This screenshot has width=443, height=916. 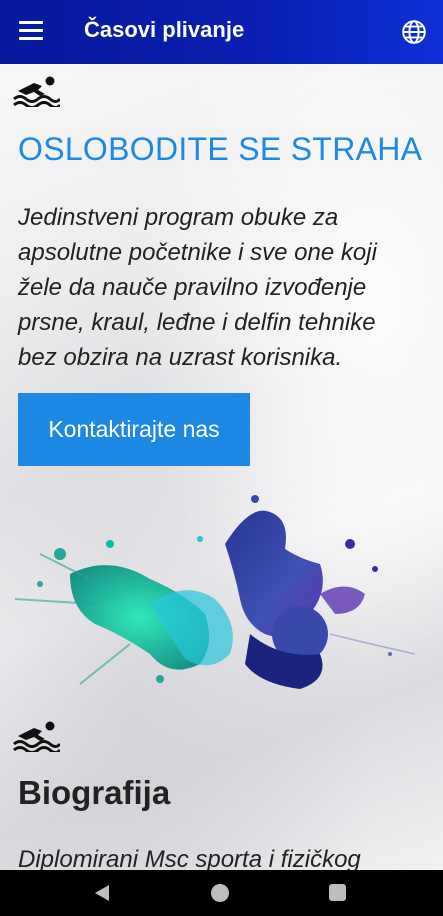 I want to click on home-circle-icon, so click(x=220, y=893).